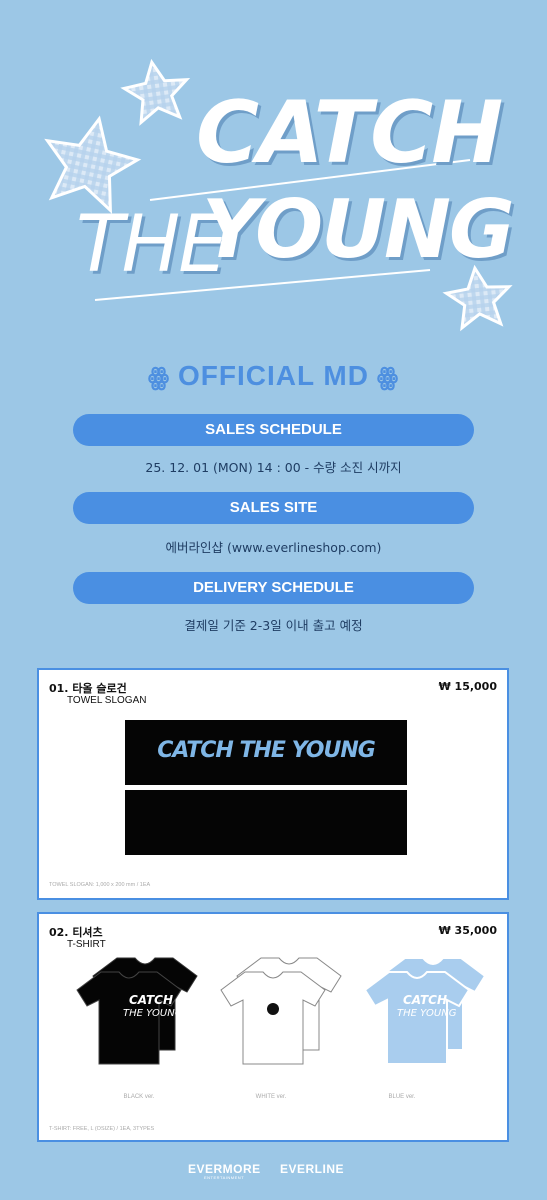  What do you see at coordinates (224, 1169) in the screenshot?
I see `evermore-logo: EVERMORE` at bounding box center [224, 1169].